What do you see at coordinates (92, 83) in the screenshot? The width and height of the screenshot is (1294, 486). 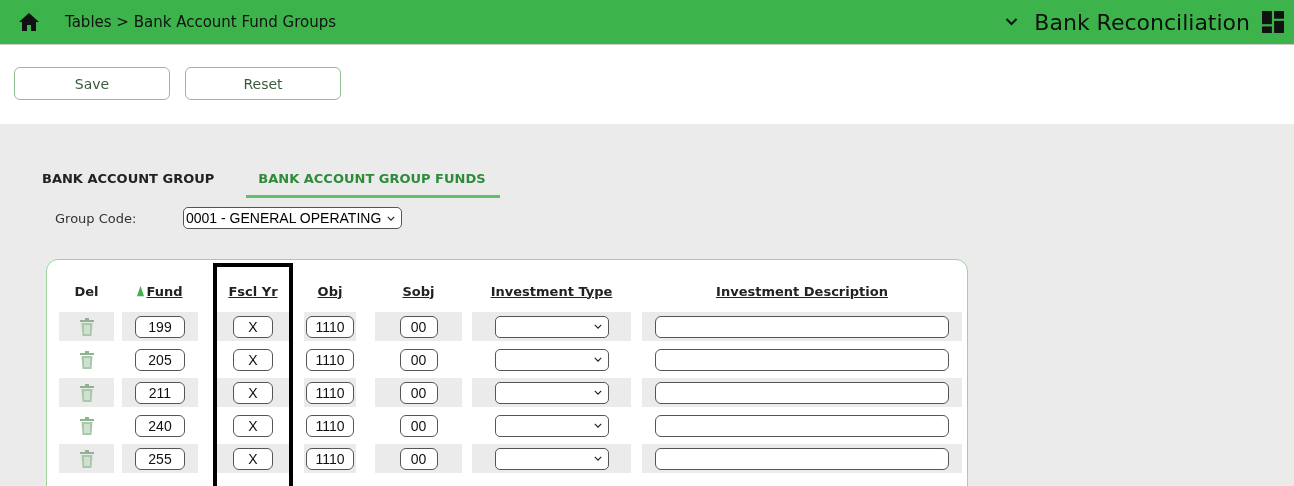 I see `save-button: Save` at bounding box center [92, 83].